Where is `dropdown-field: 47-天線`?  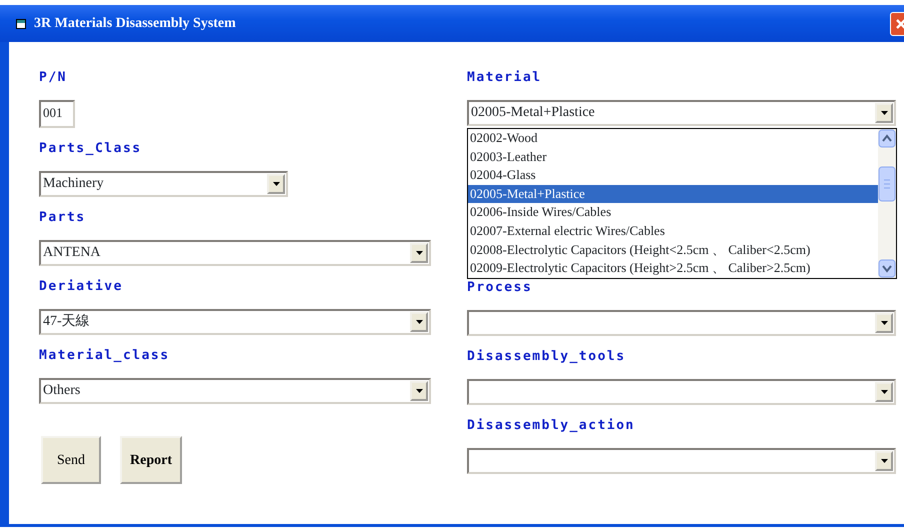 dropdown-field: 47-天線 is located at coordinates (235, 322).